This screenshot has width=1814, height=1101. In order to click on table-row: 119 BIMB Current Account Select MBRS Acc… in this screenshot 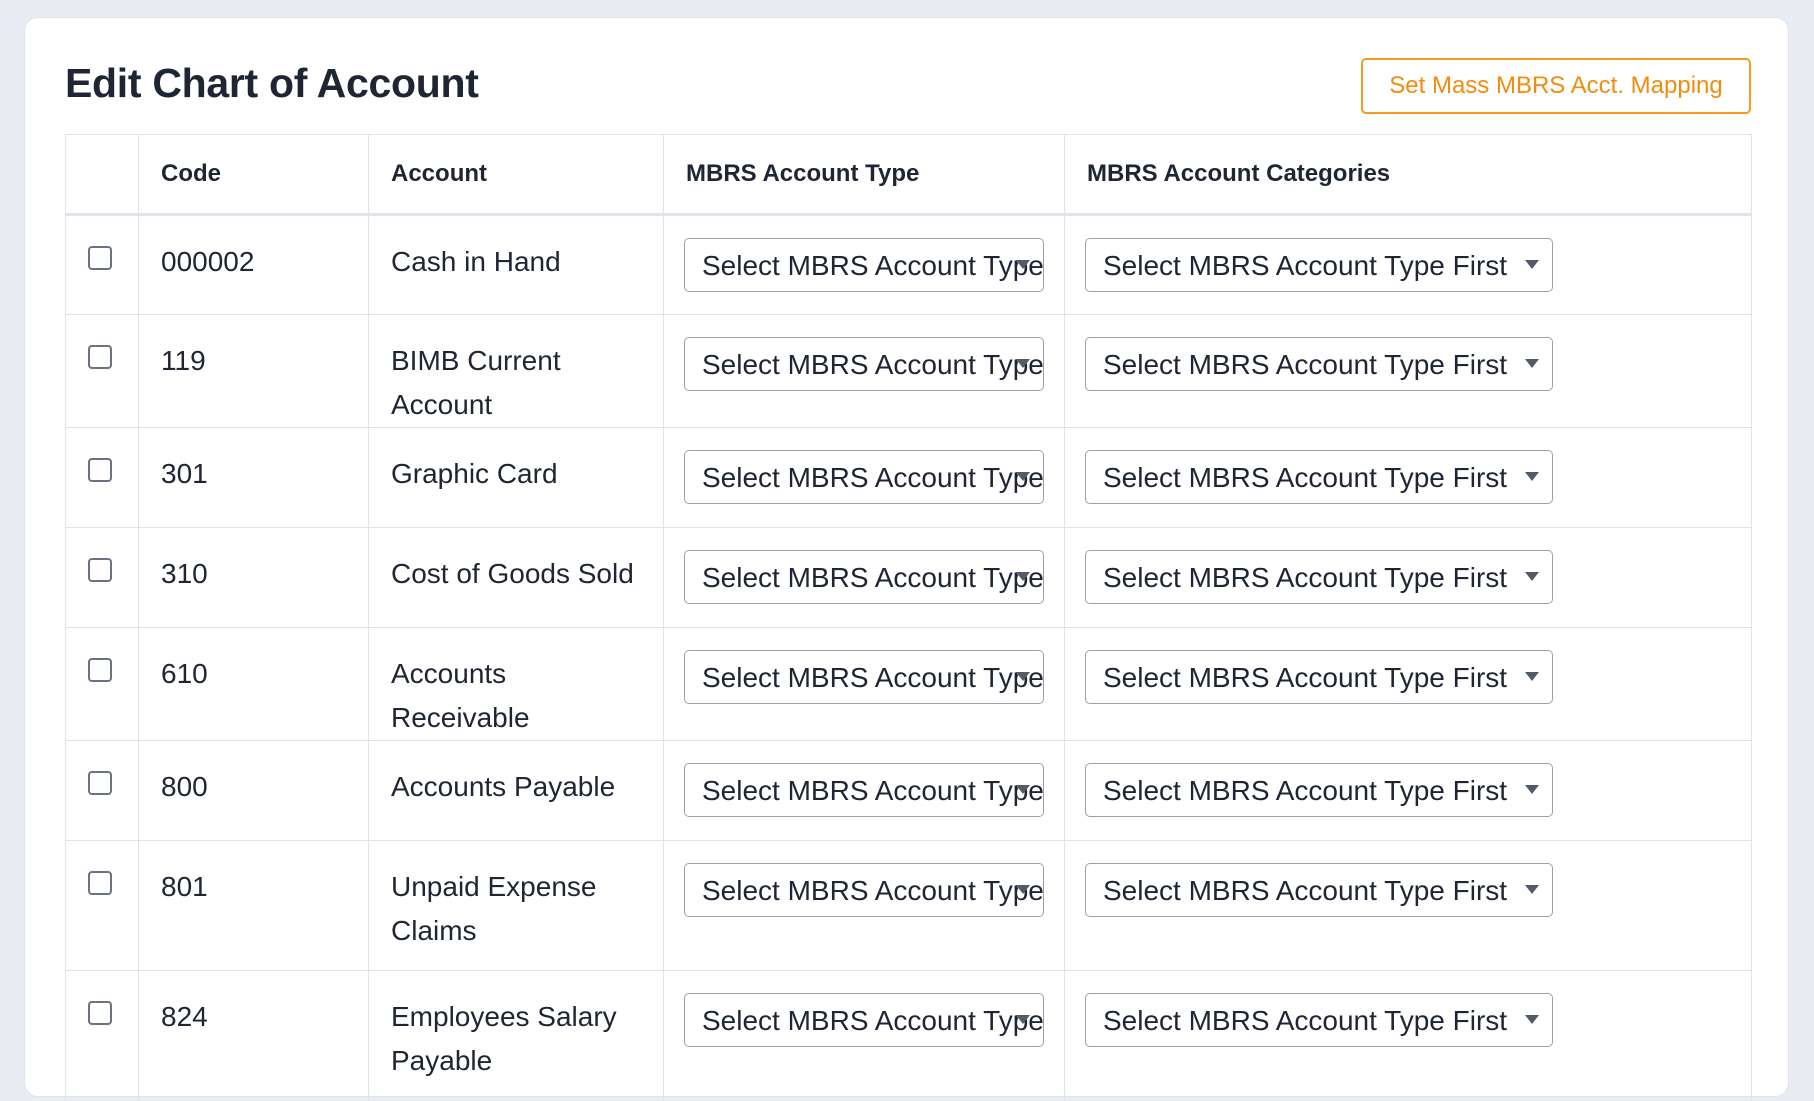, I will do `click(908, 371)`.